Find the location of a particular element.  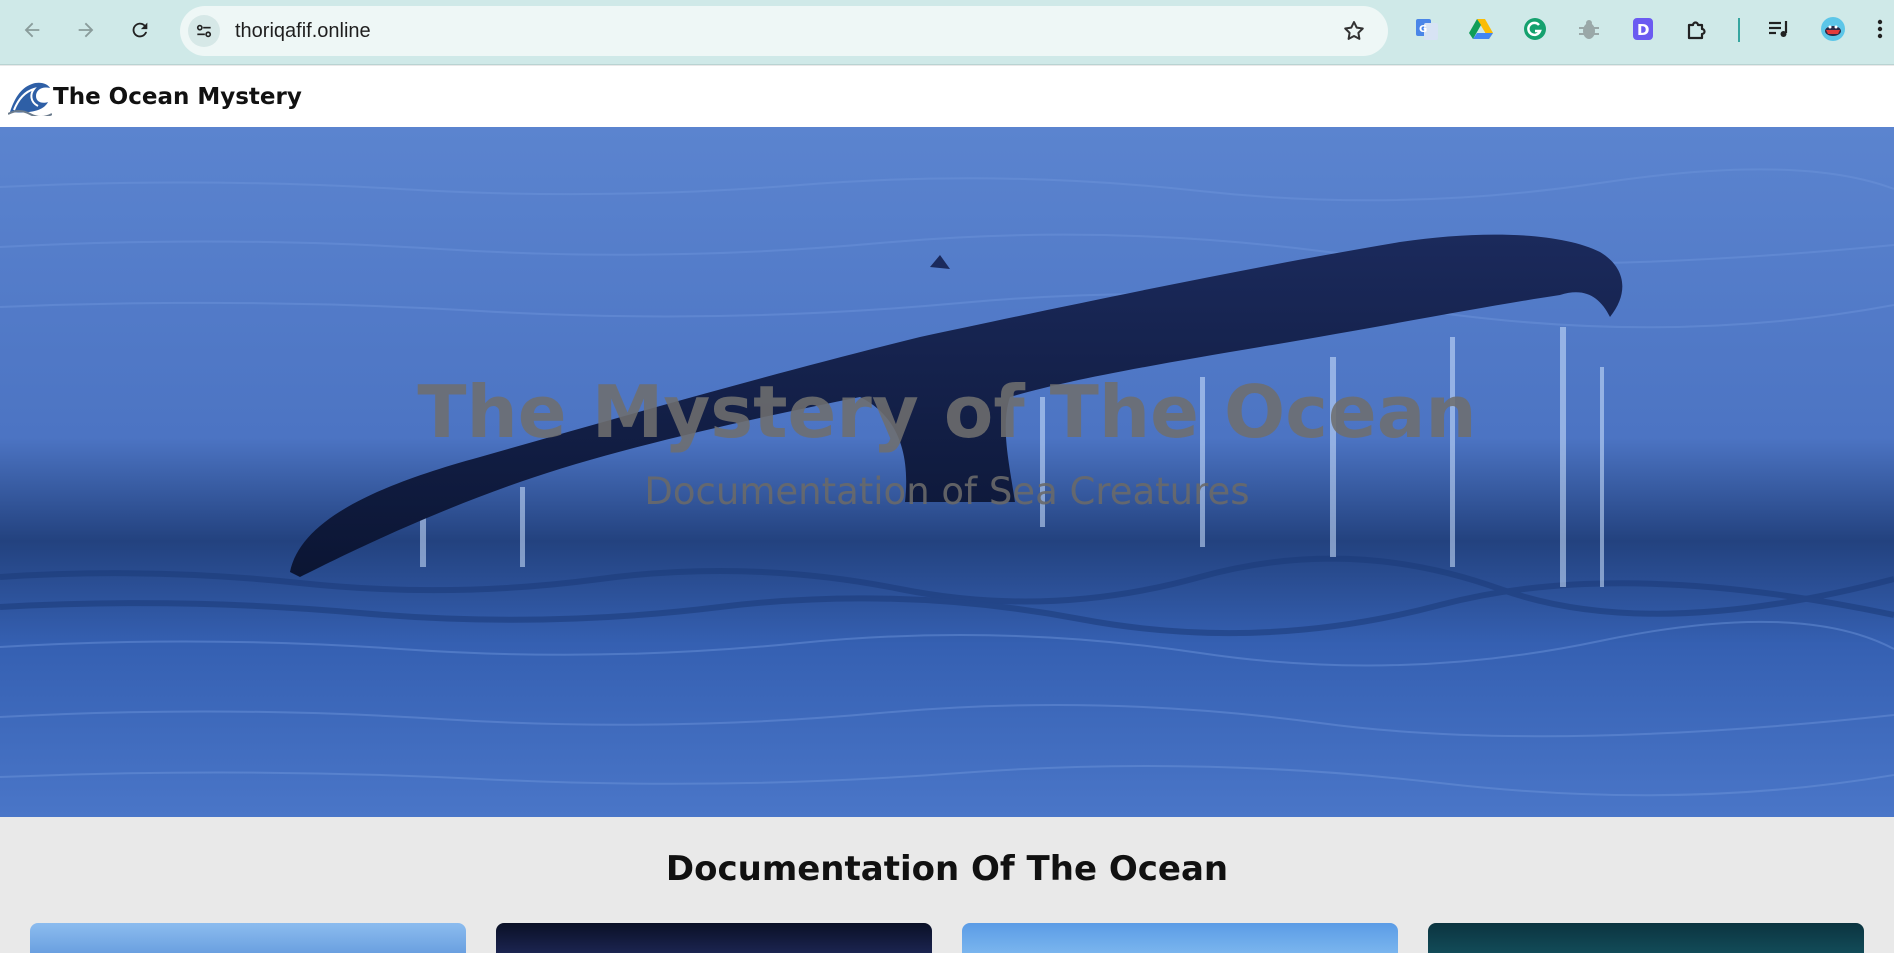

grammarly-icon is located at coordinates (1535, 29).